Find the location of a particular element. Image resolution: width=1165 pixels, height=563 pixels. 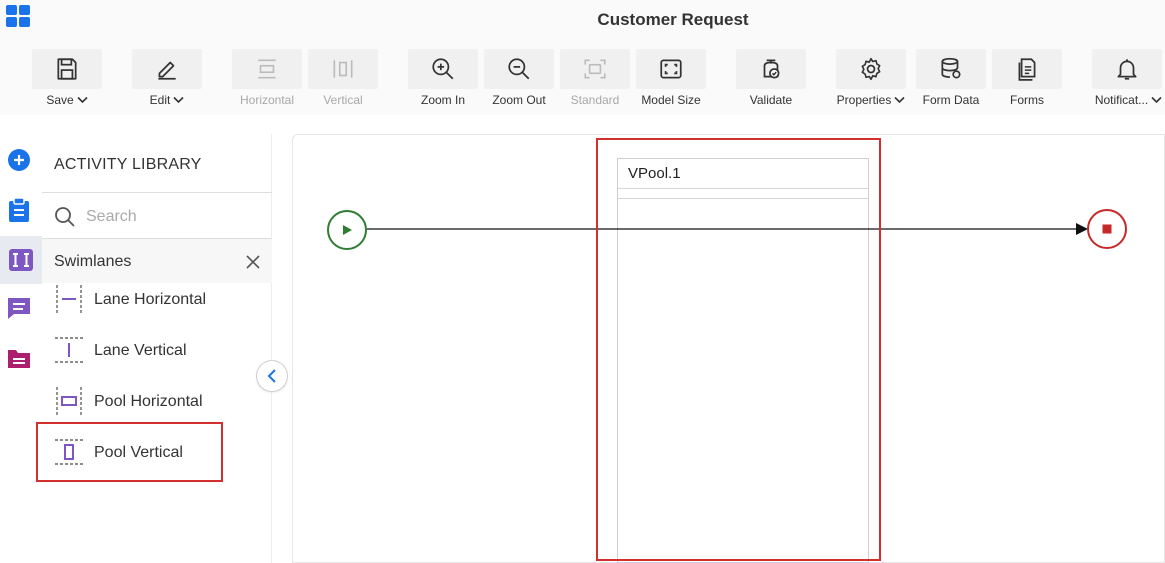

lane-header is located at coordinates (743, 194).